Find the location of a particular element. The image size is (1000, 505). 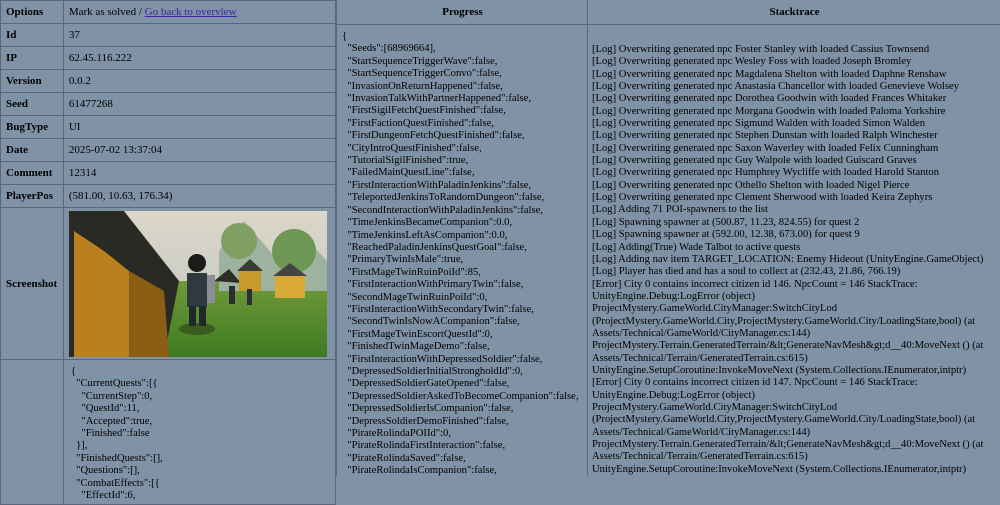

progress-line: "FirstFactionQuestFinished":false, is located at coordinates (418, 123).